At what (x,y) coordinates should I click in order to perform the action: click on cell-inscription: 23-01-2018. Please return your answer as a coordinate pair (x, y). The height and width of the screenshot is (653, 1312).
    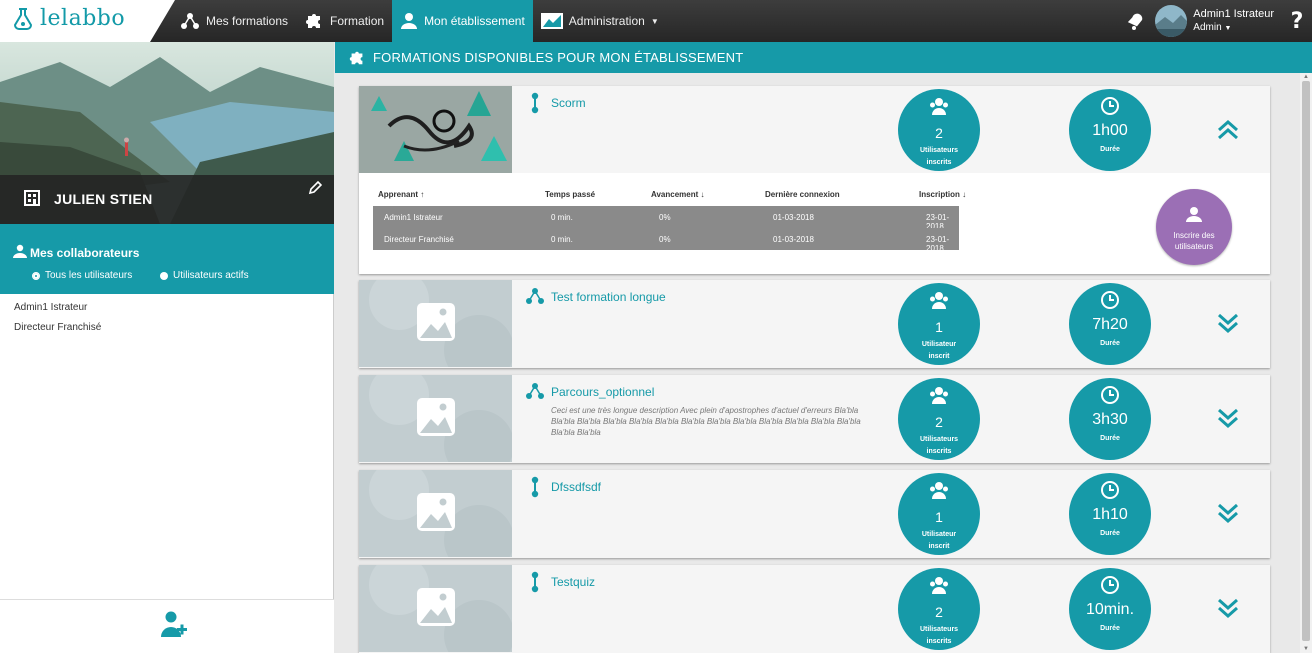
    Looking at the image, I should click on (938, 244).